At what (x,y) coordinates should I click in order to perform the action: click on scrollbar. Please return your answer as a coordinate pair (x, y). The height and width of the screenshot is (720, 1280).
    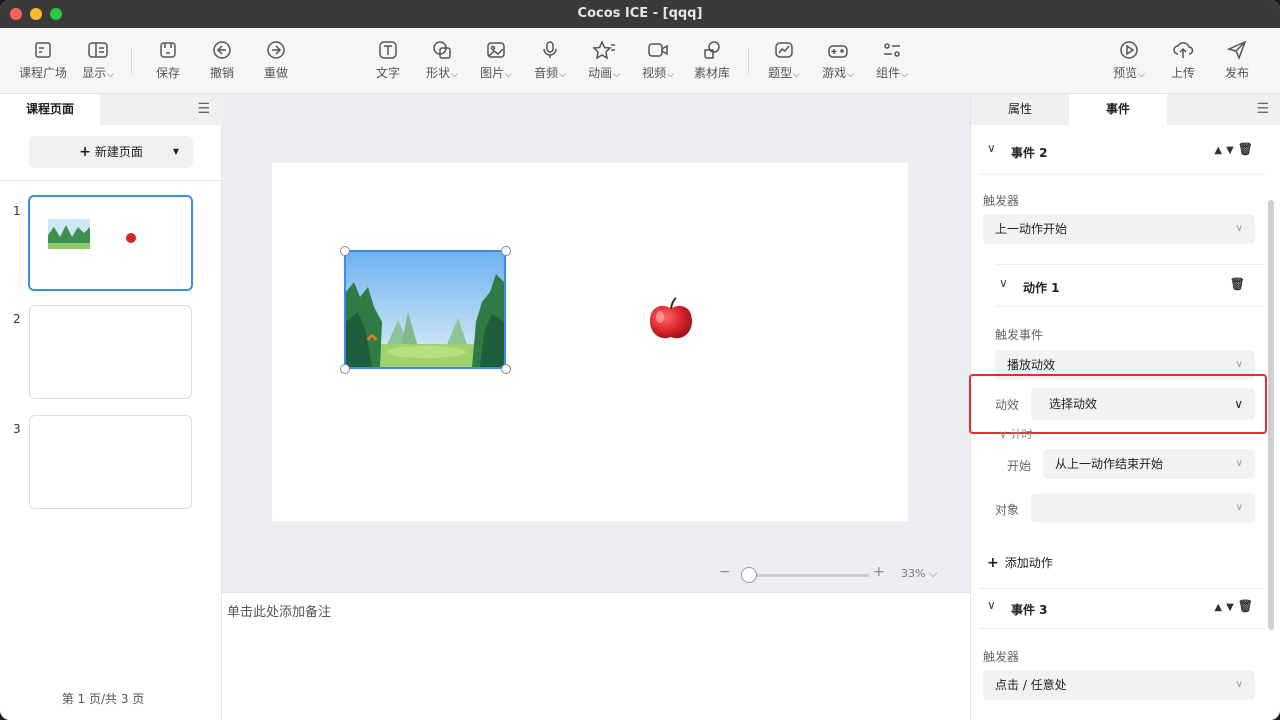
    Looking at the image, I should click on (1271, 415).